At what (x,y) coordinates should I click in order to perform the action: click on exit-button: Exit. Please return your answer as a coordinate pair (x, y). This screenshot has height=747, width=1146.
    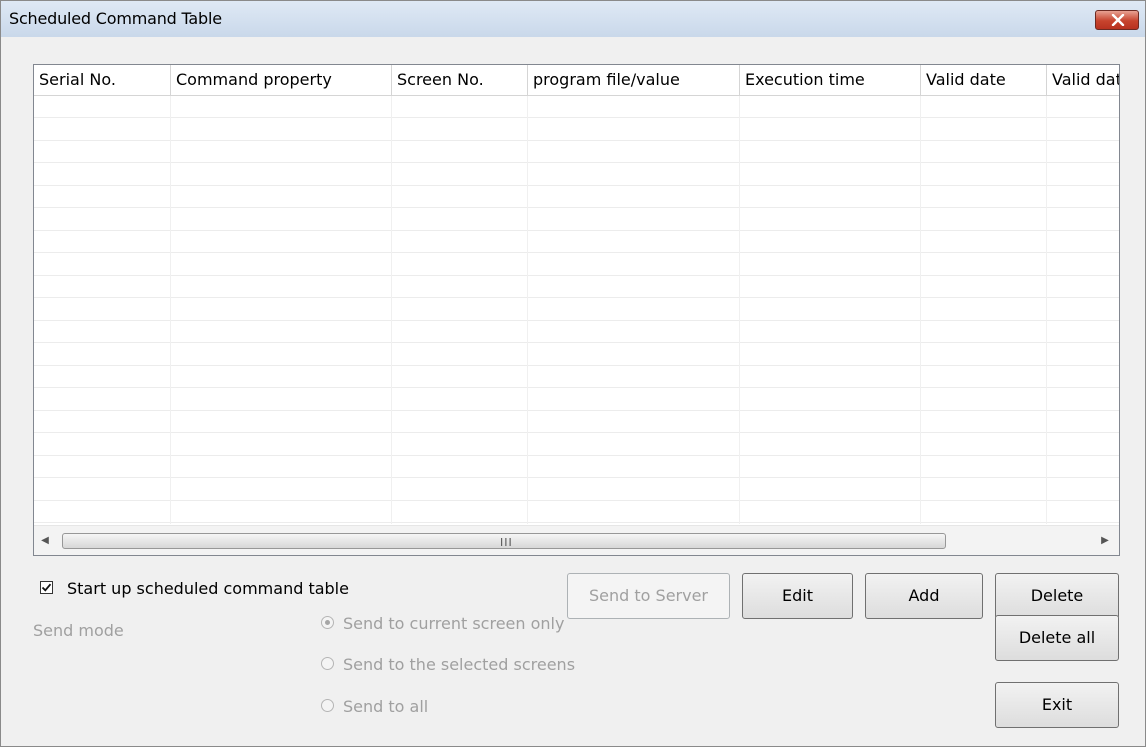
    Looking at the image, I should click on (1057, 705).